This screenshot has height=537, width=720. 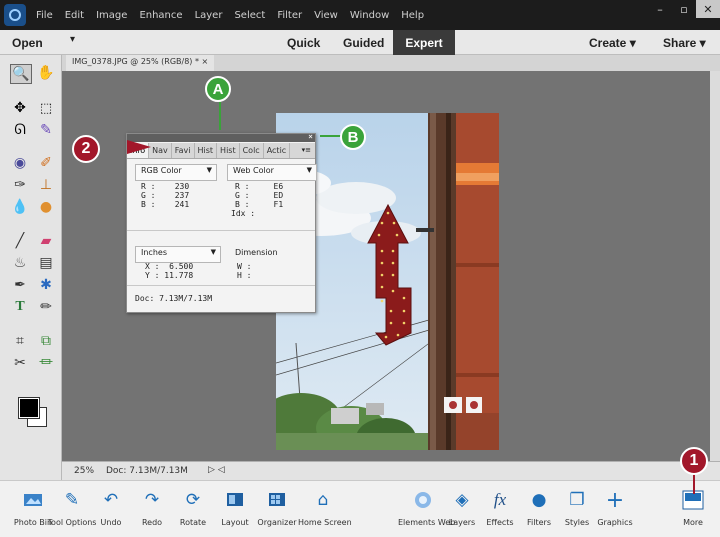 What do you see at coordinates (29, 408) in the screenshot?
I see `foreground-color-swatch` at bounding box center [29, 408].